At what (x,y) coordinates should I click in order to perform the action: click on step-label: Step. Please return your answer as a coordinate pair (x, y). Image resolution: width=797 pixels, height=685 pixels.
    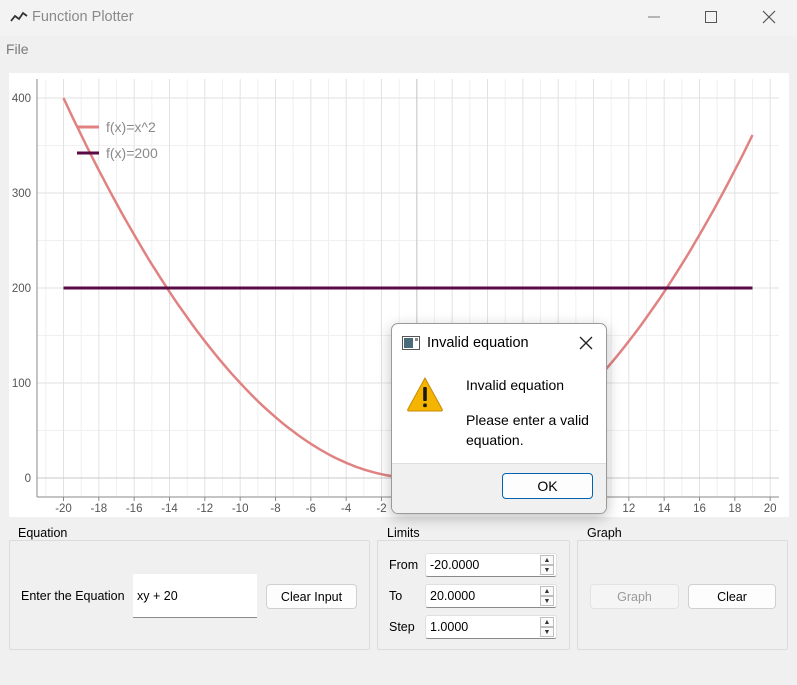
    Looking at the image, I should click on (402, 627).